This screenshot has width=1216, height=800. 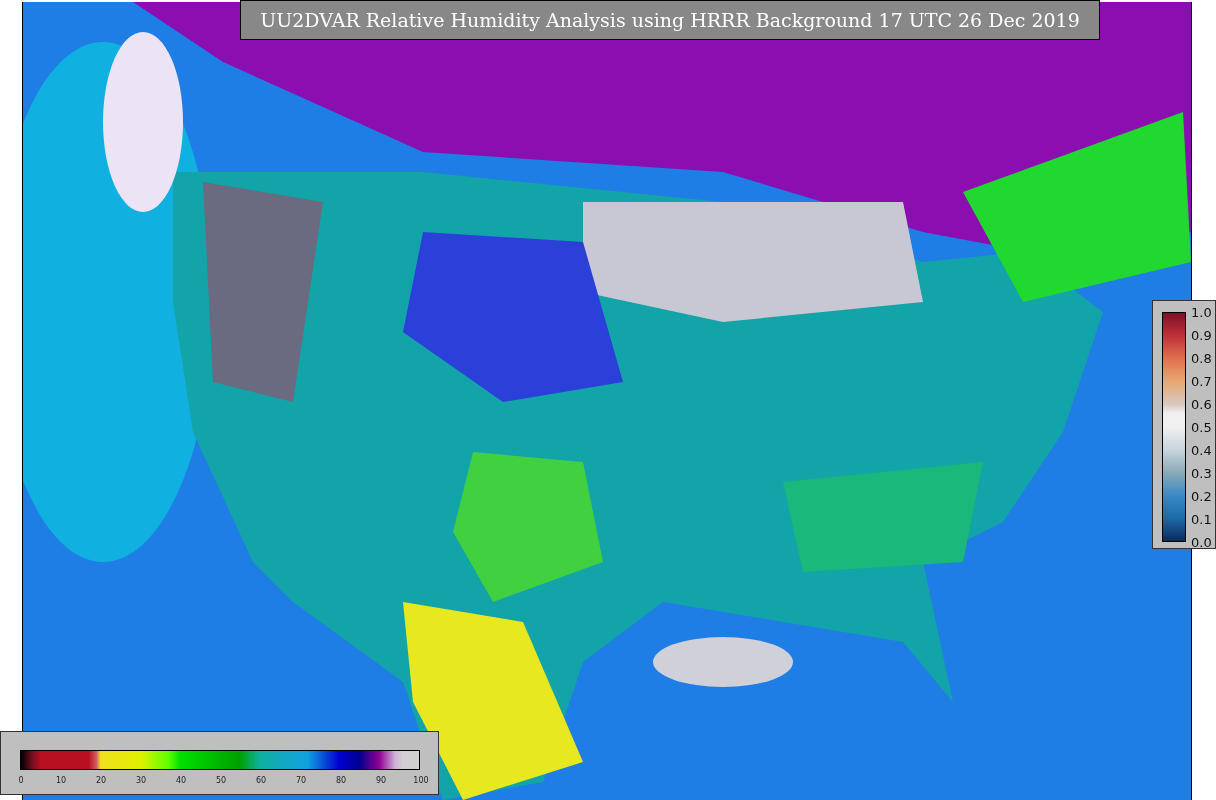 What do you see at coordinates (181, 780) in the screenshot?
I see `tick-label: 40` at bounding box center [181, 780].